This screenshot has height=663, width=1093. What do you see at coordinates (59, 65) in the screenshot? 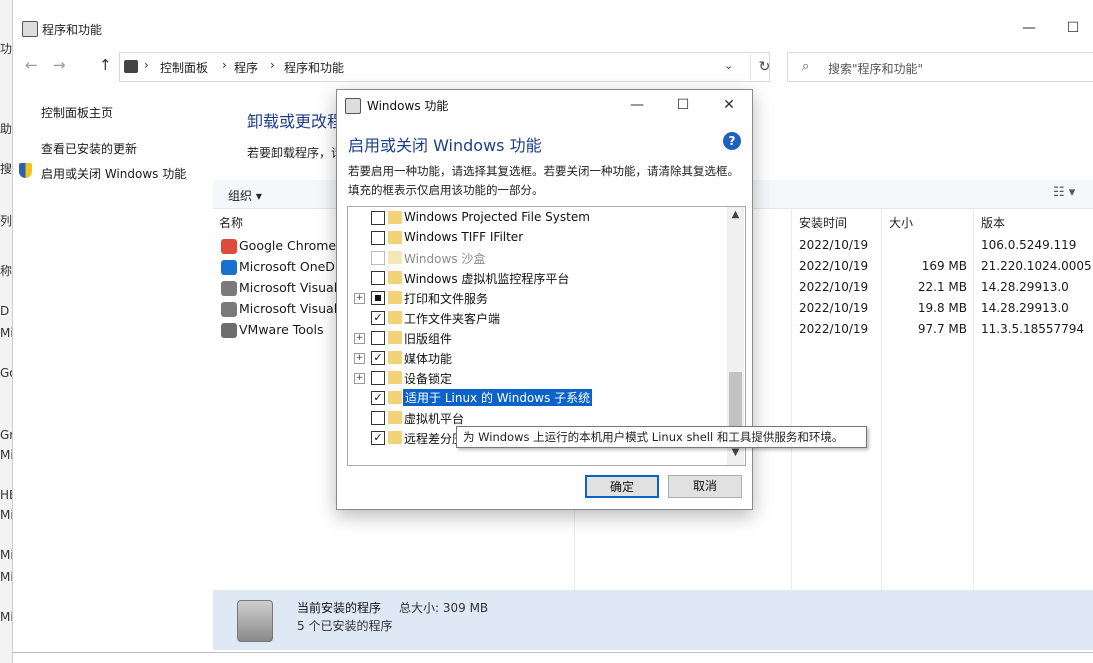
I see `forward-arrow-icon: →` at bounding box center [59, 65].